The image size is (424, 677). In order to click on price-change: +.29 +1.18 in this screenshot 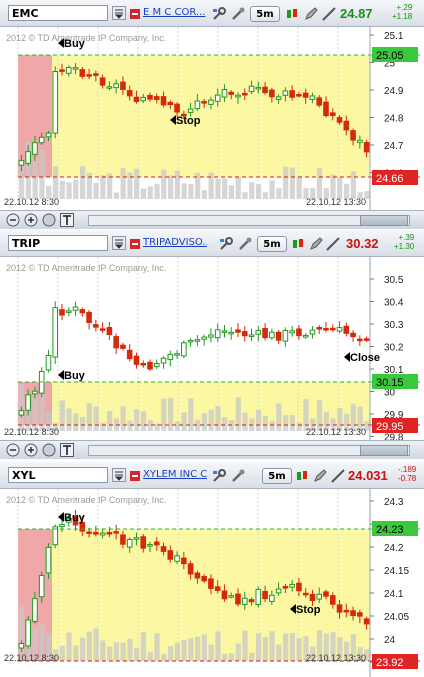, I will do `click(402, 12)`.